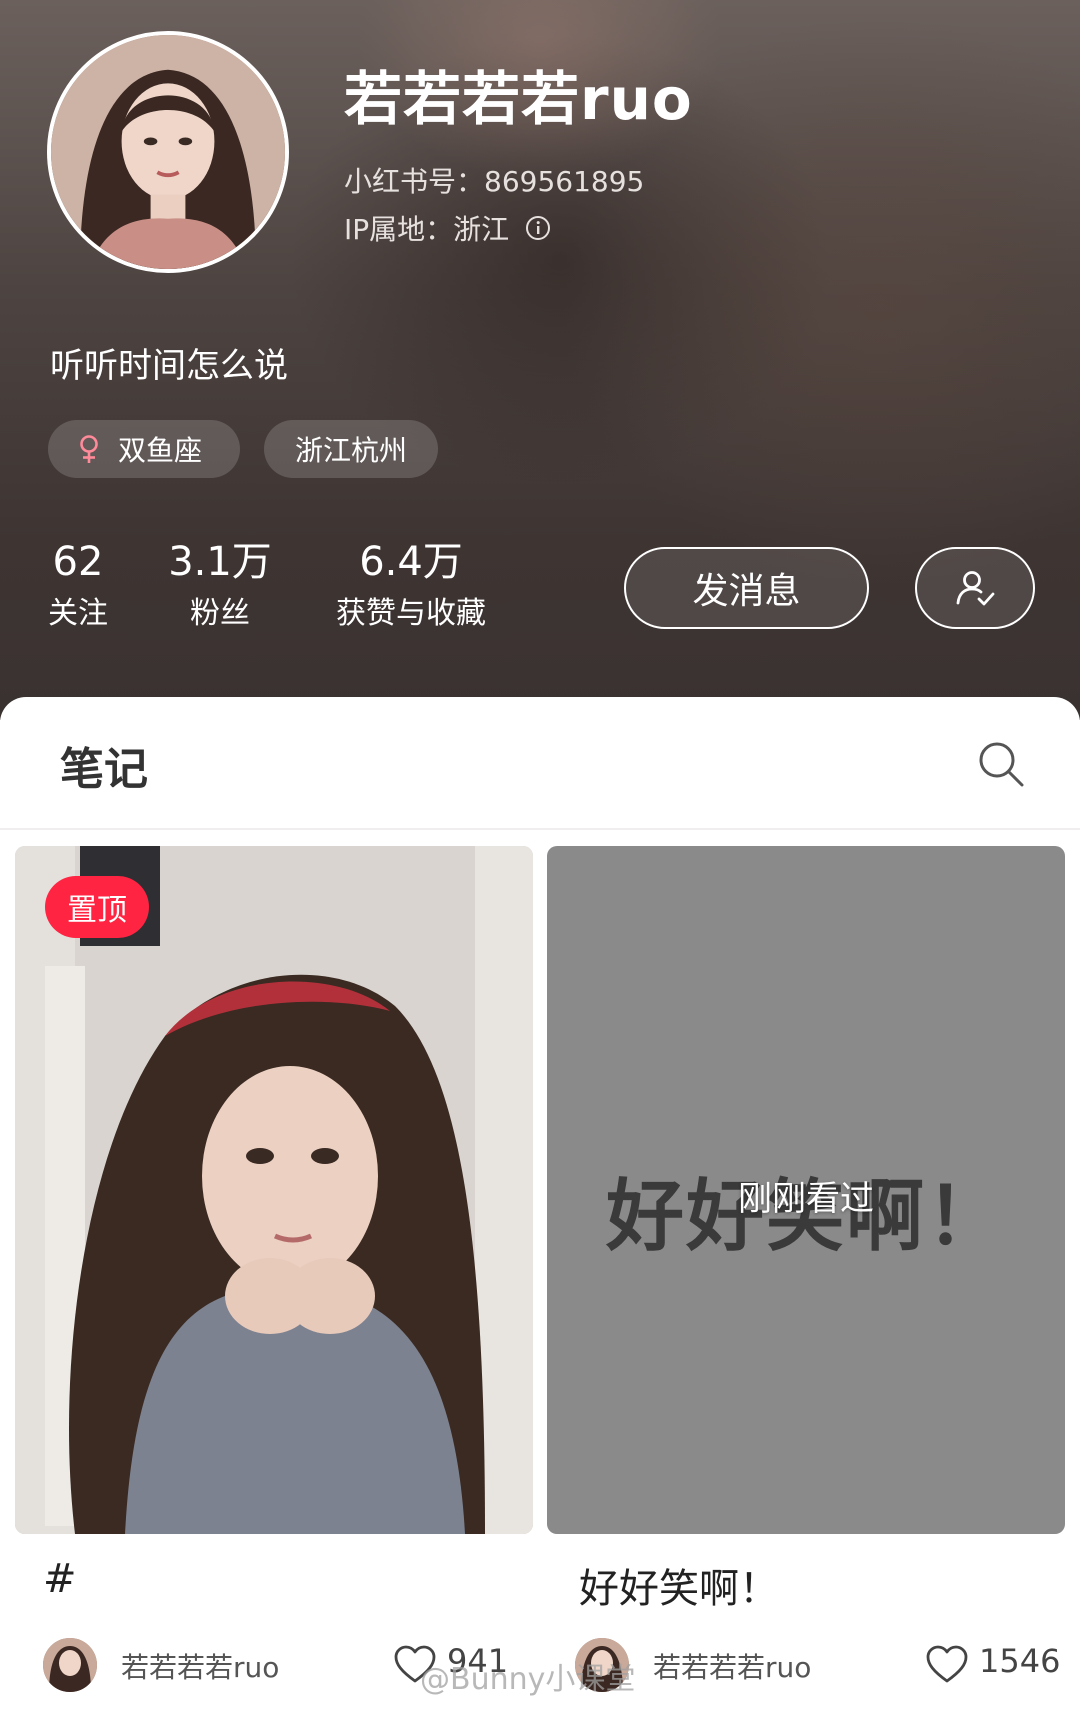 This screenshot has width=1080, height=1709. Describe the element at coordinates (528, 1679) in the screenshot. I see `watermark: @Bunny小课堂` at that location.